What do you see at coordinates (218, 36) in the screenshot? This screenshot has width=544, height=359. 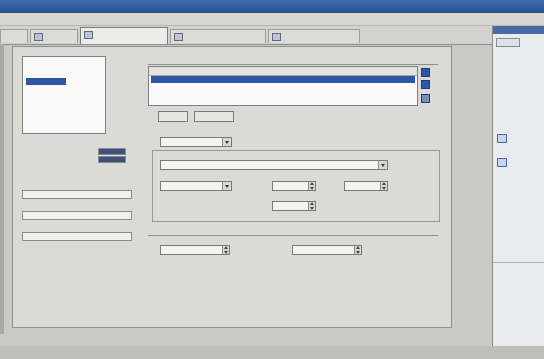 I see `tab-documentation` at bounding box center [218, 36].